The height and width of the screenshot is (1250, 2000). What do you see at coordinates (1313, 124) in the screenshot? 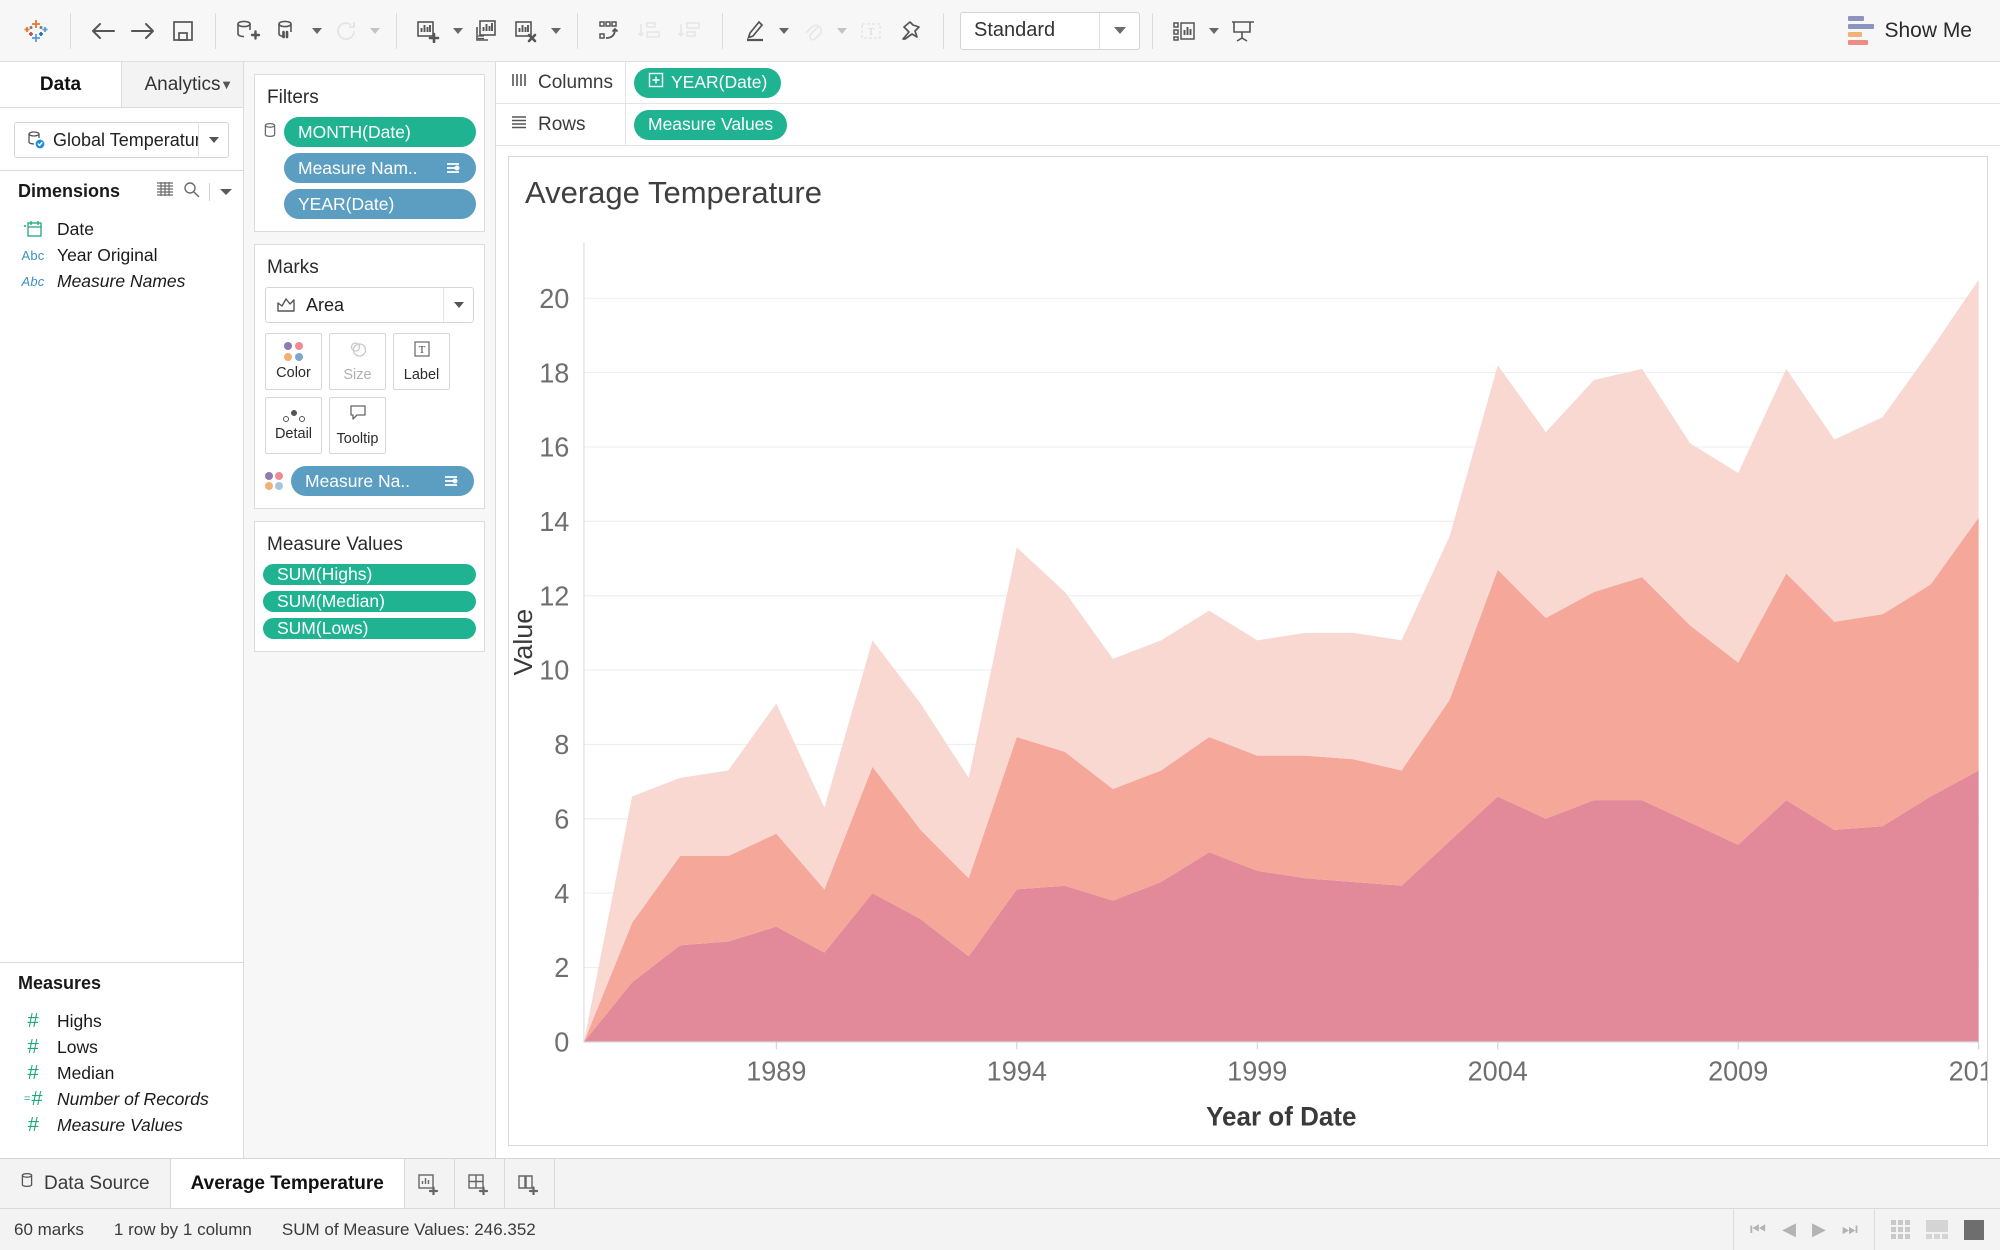
I see `rows-shelf-drop-zone: Measure Values` at bounding box center [1313, 124].